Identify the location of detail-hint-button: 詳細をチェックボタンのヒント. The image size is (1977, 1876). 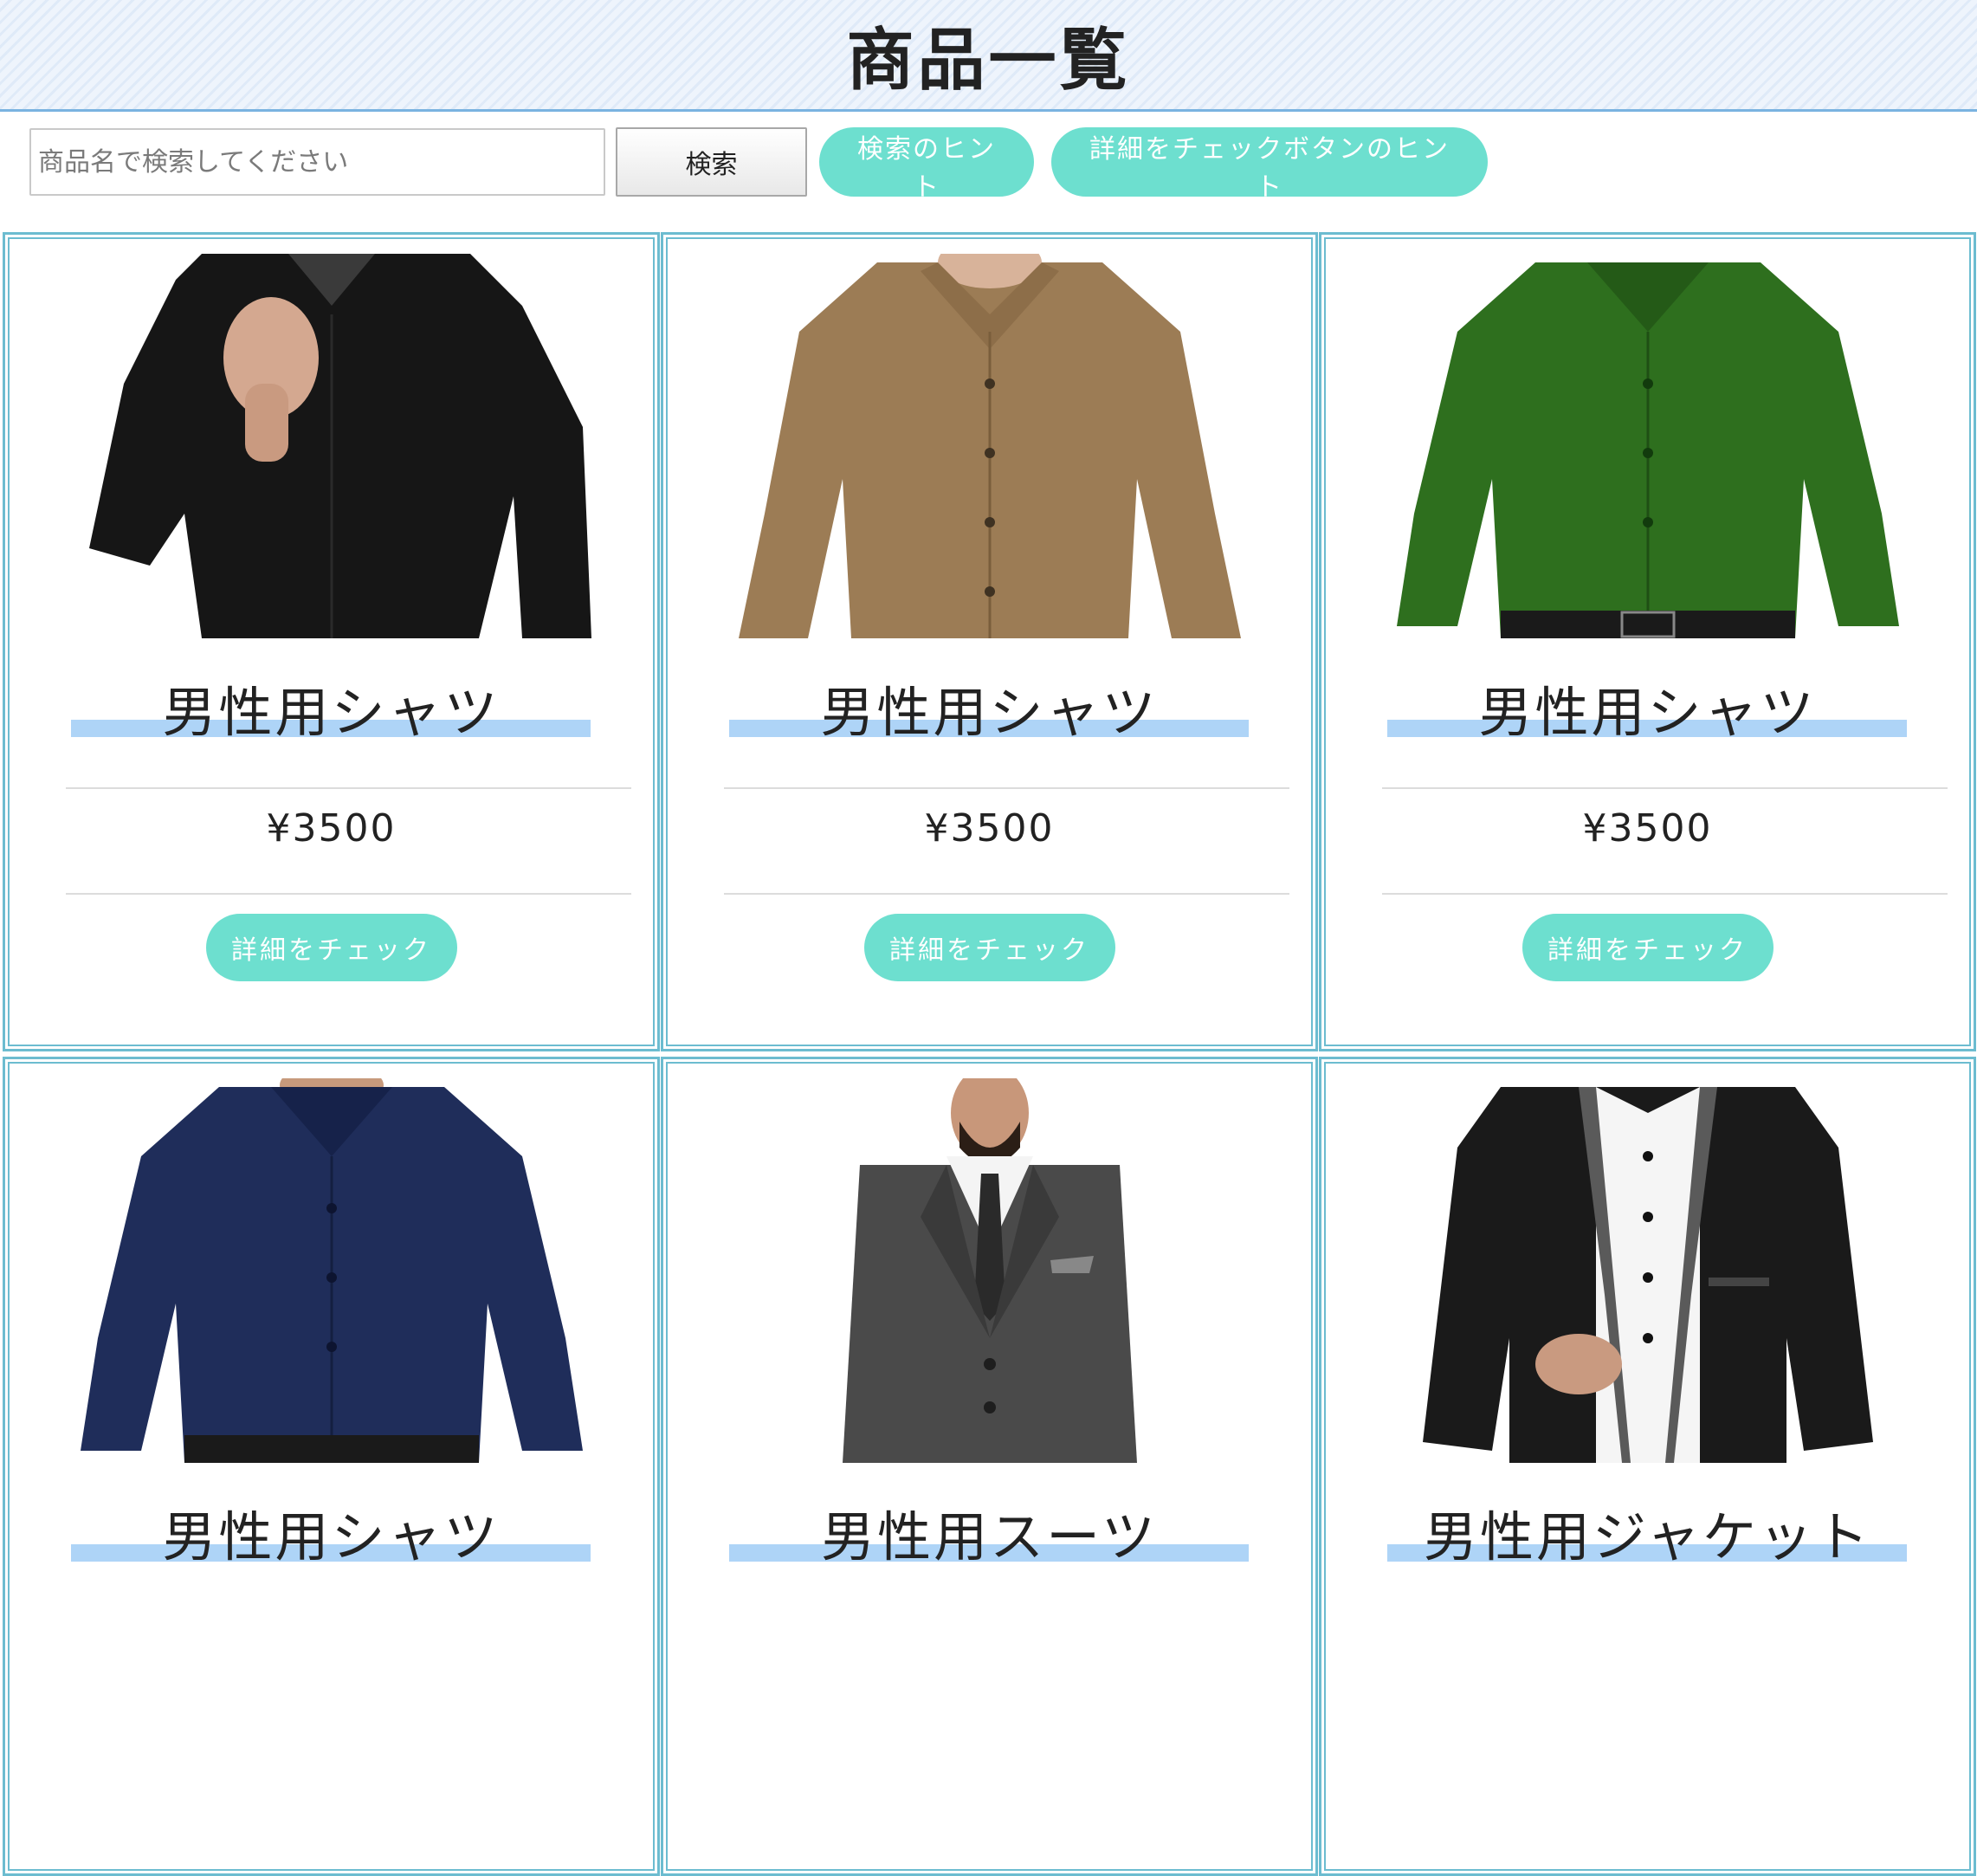
(1270, 165).